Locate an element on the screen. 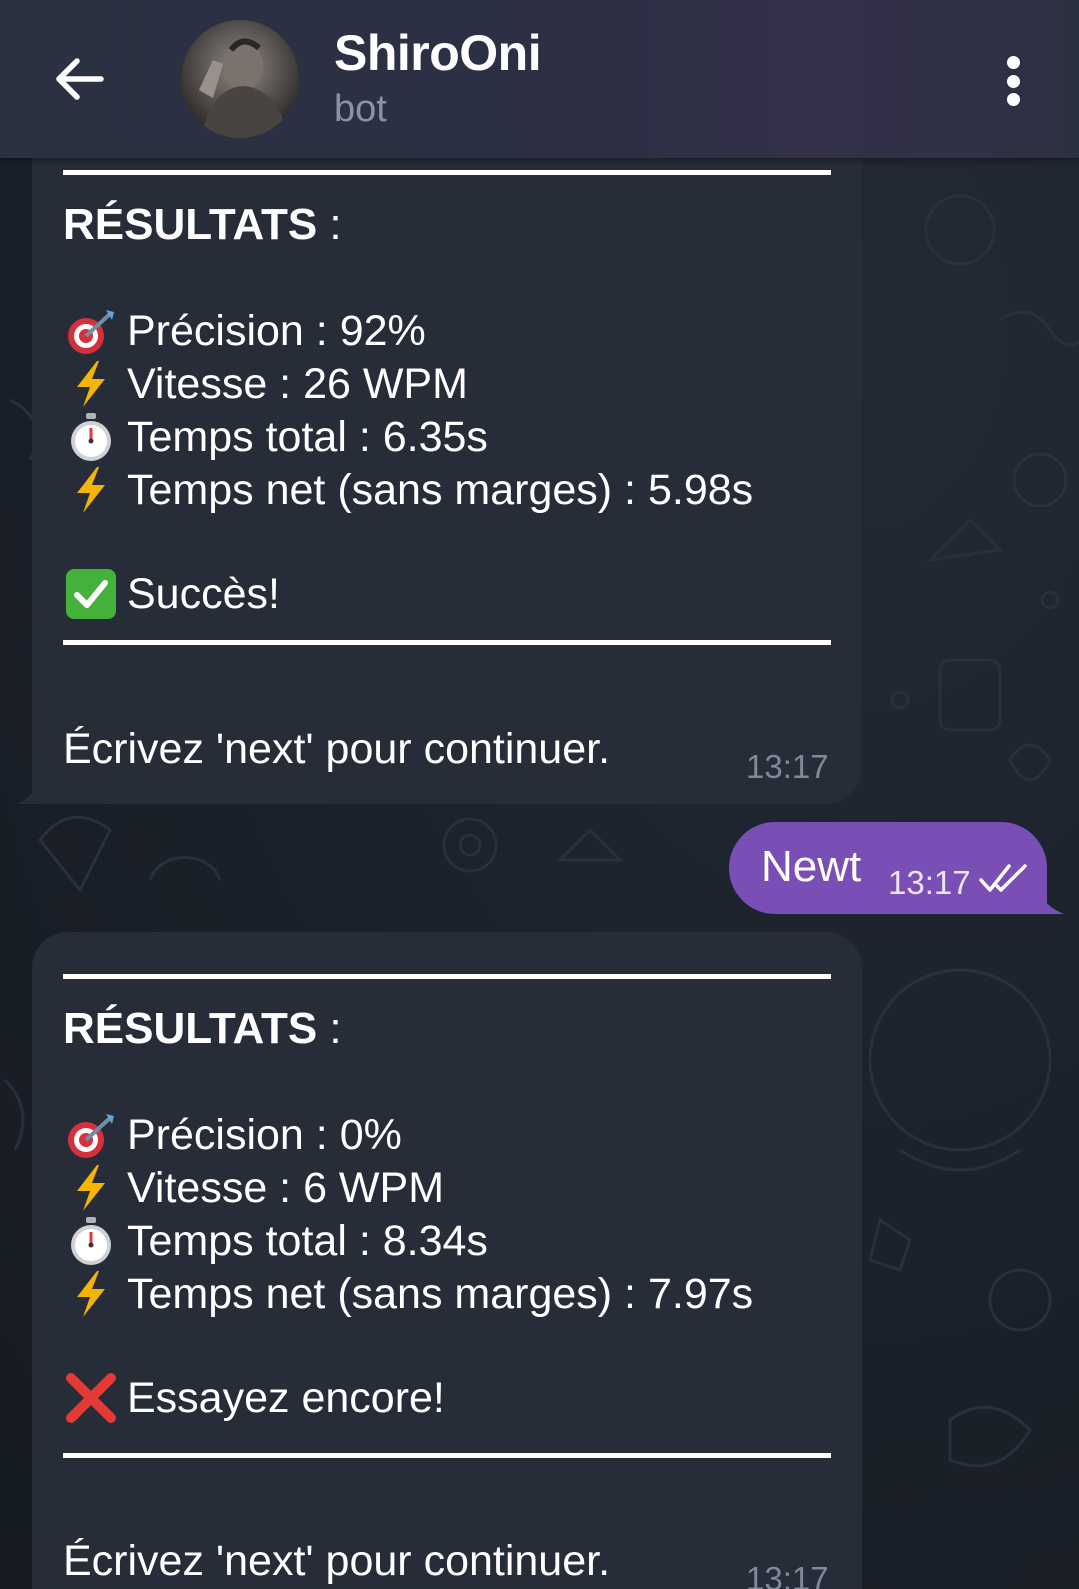 The width and height of the screenshot is (1079, 1589). avatar is located at coordinates (240, 79).